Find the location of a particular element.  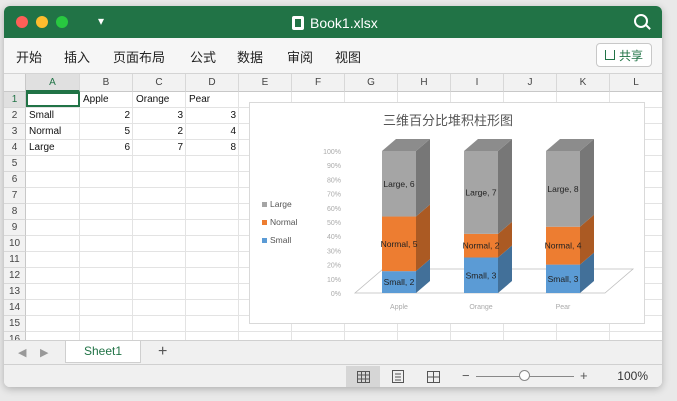

row-header-12: 12 is located at coordinates (15, 276).